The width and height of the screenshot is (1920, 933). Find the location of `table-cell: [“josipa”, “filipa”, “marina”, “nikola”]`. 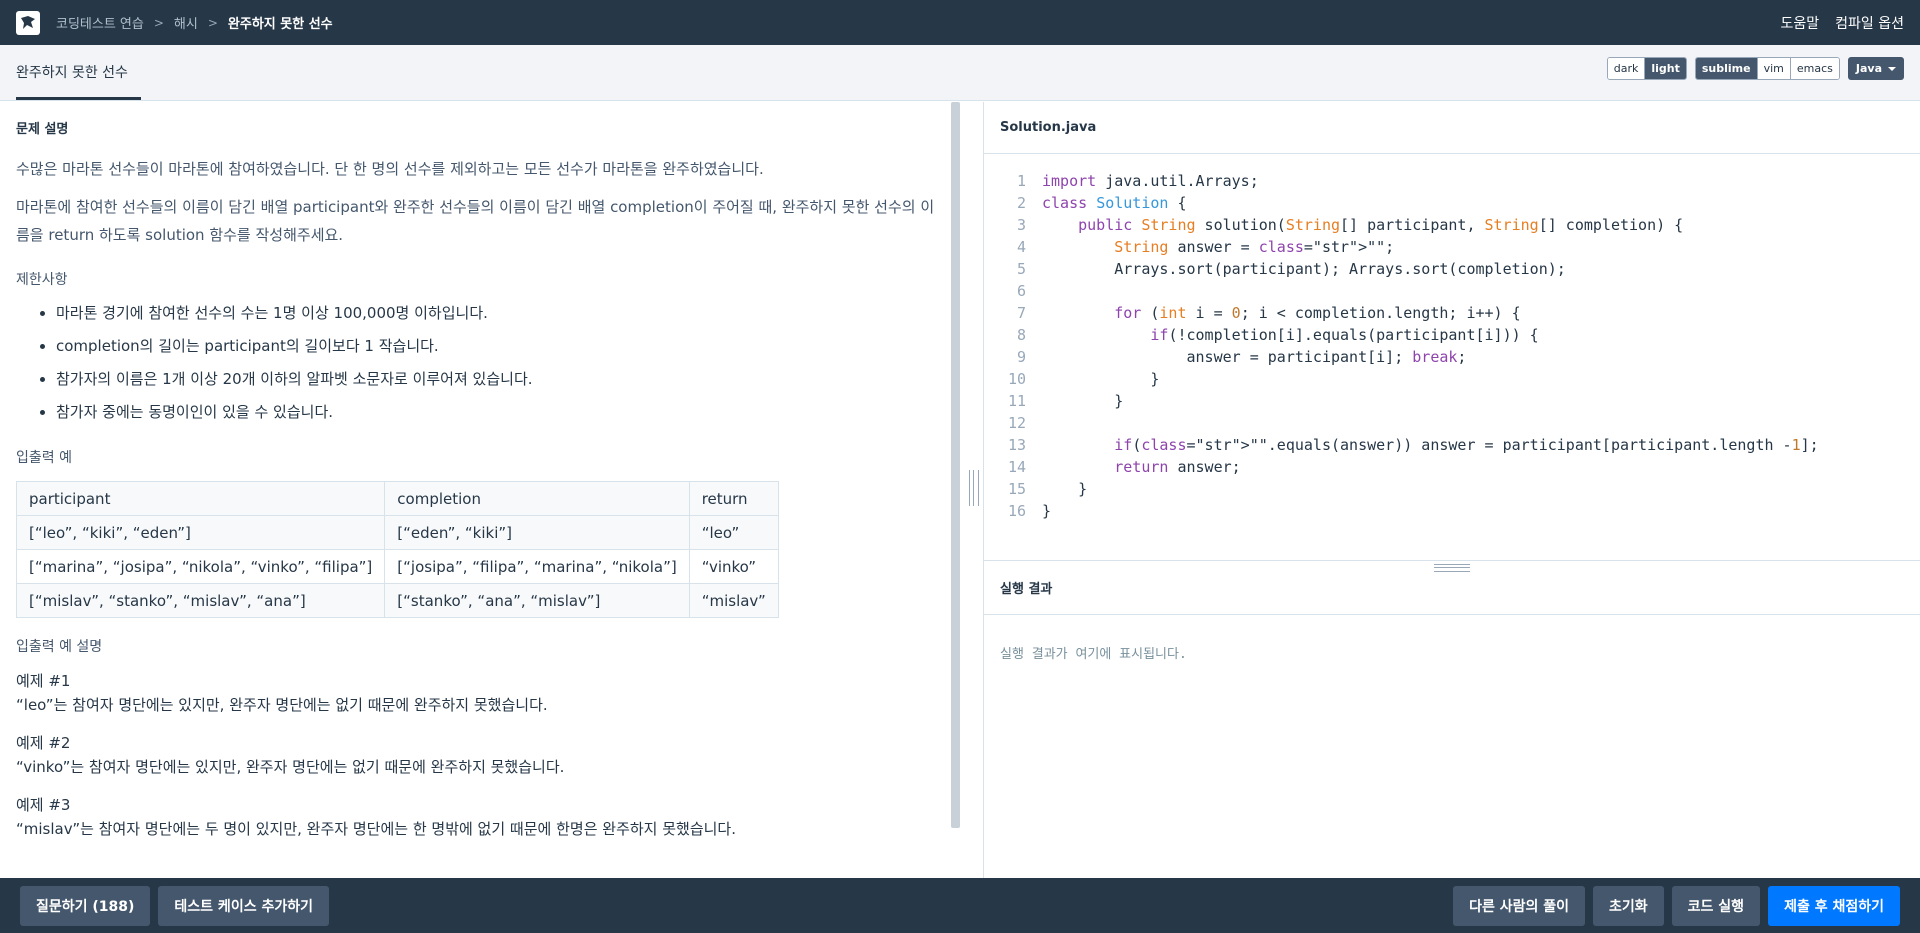

table-cell: [“josipa”, “filipa”, “marina”, “nikola”] is located at coordinates (537, 566).